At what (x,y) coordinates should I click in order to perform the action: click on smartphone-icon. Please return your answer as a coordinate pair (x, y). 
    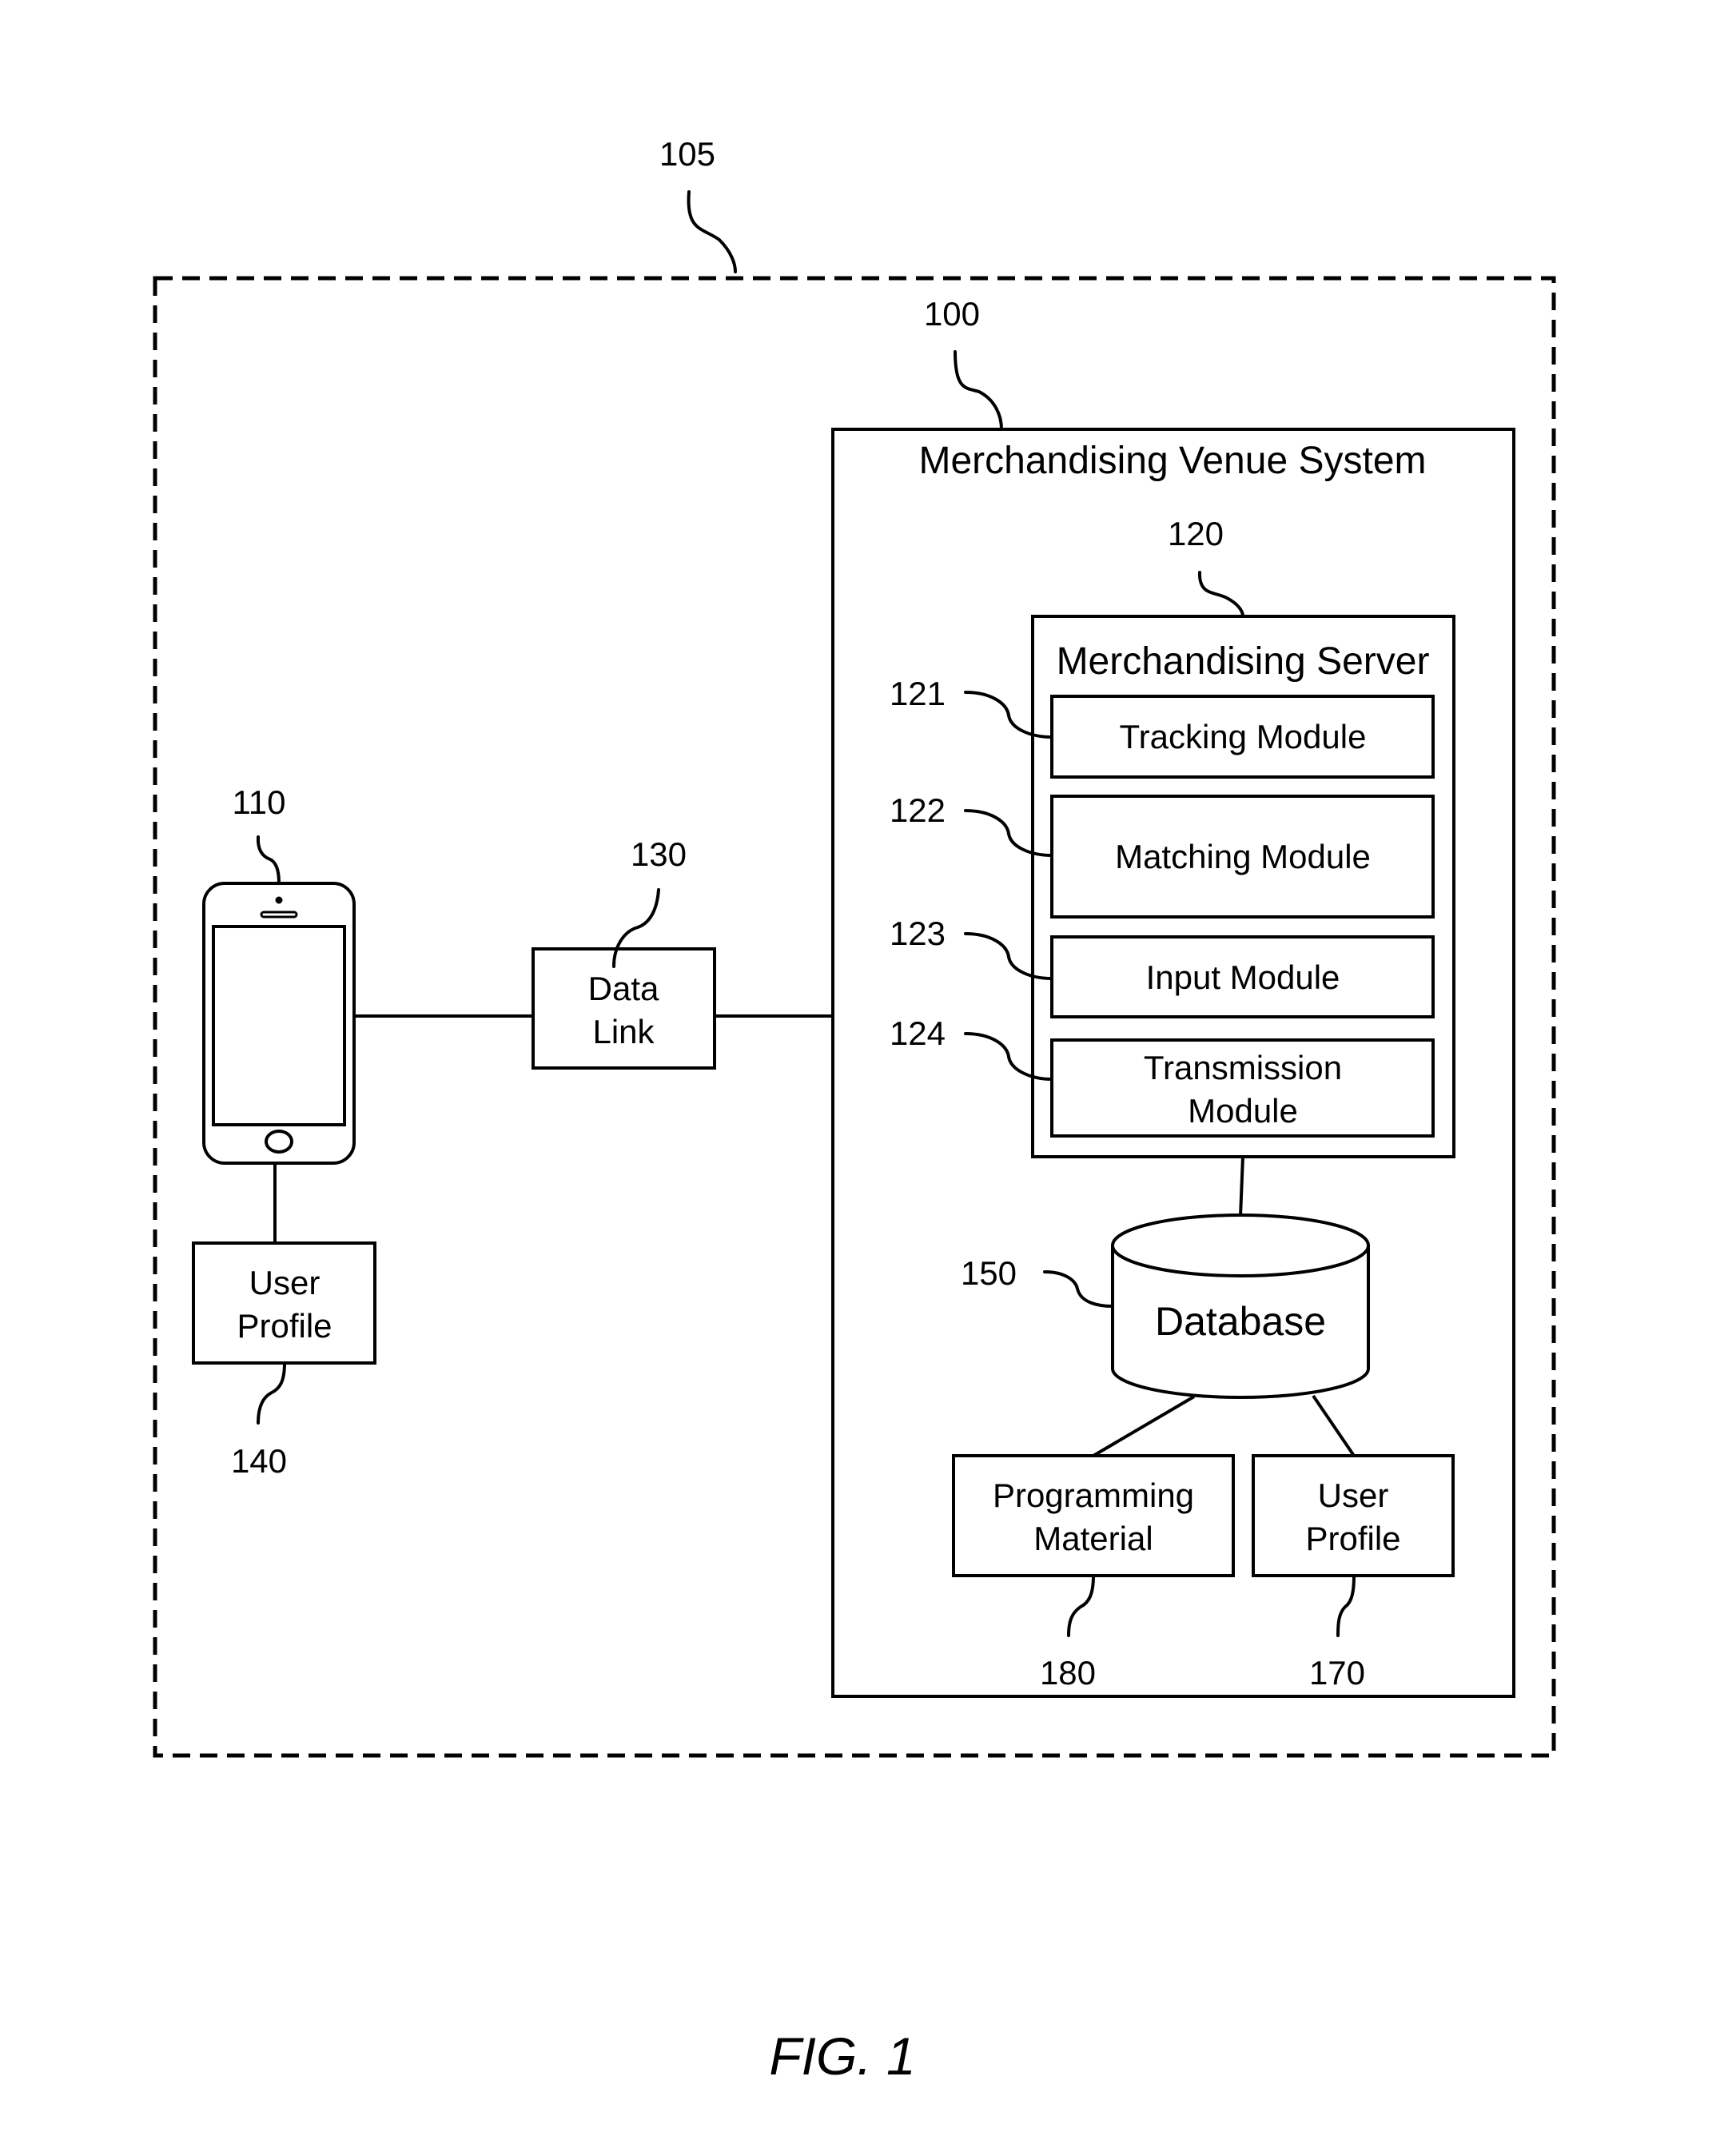
    Looking at the image, I should click on (279, 1023).